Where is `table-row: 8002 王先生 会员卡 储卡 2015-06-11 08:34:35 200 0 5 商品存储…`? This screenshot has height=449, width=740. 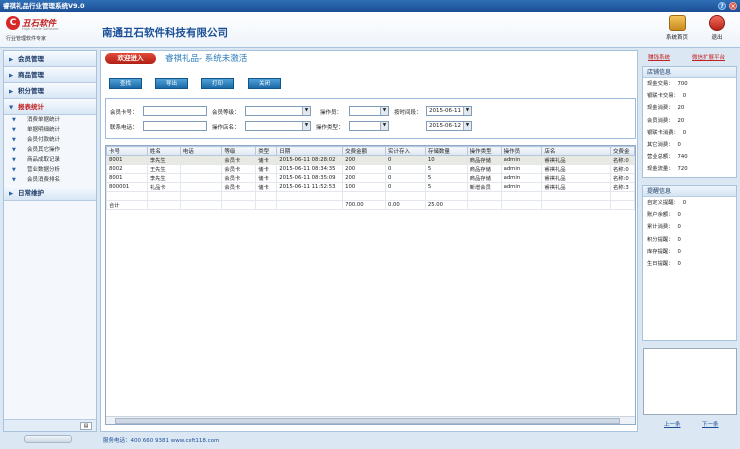
table-row: 8002 王先生 会员卡 储卡 2015-06-11 08:34:35 200 0 5 商品存储… is located at coordinates (370, 169).